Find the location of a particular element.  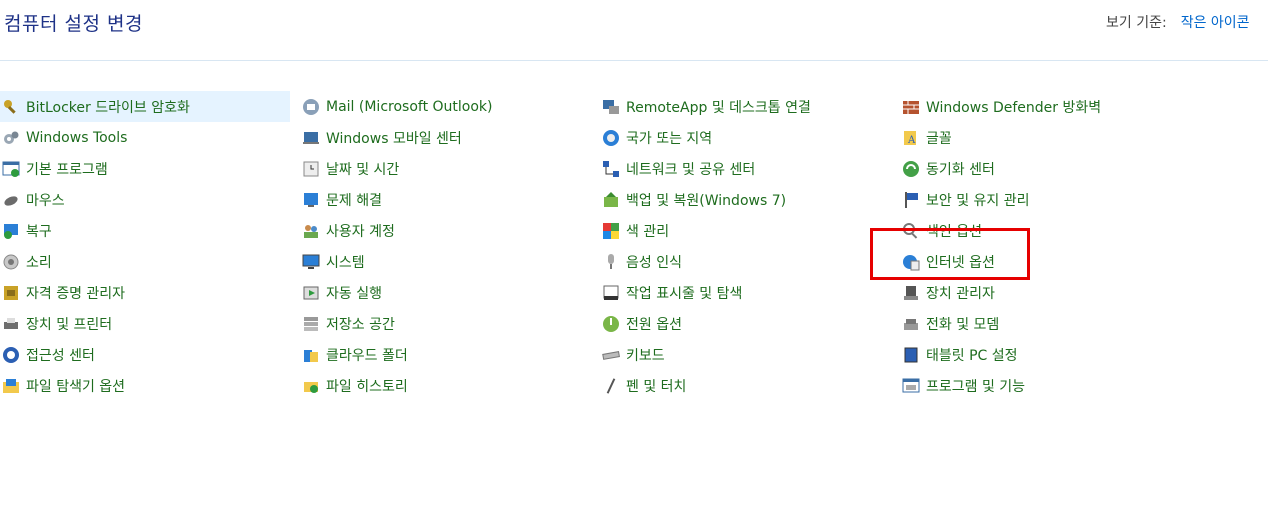

control-panel-item: A 글꼴 is located at coordinates (1045, 137).